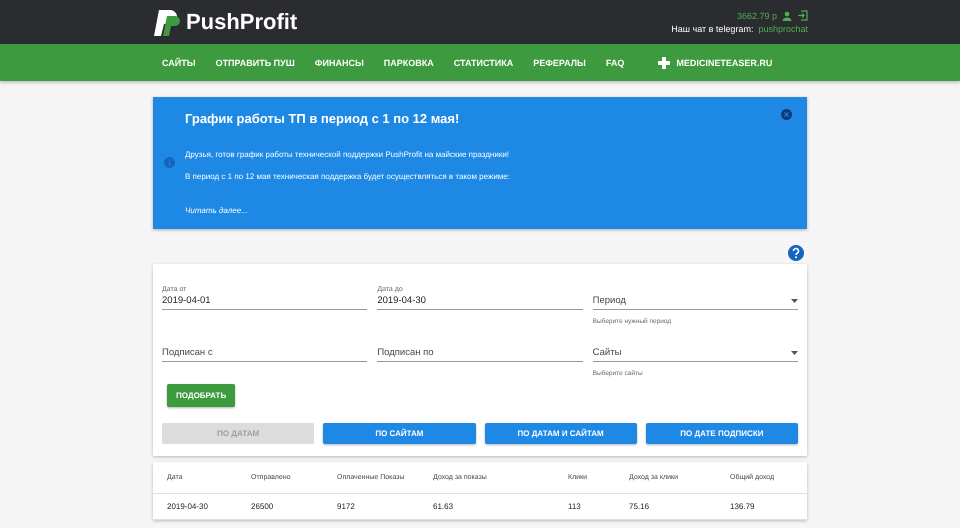 Image resolution: width=960 pixels, height=528 pixels. Describe the element at coordinates (188, 506) in the screenshot. I see `table-cell-text: 2019-04-30` at that location.